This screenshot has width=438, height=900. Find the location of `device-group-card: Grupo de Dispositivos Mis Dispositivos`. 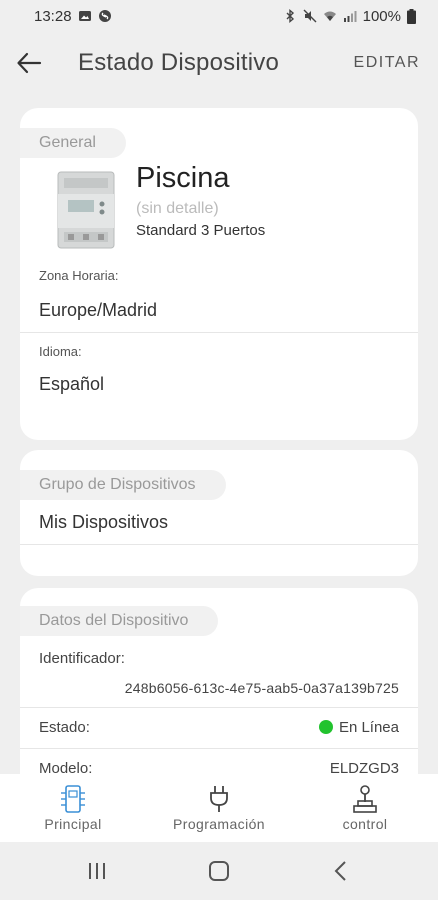

device-group-card: Grupo de Dispositivos Mis Dispositivos is located at coordinates (219, 513).